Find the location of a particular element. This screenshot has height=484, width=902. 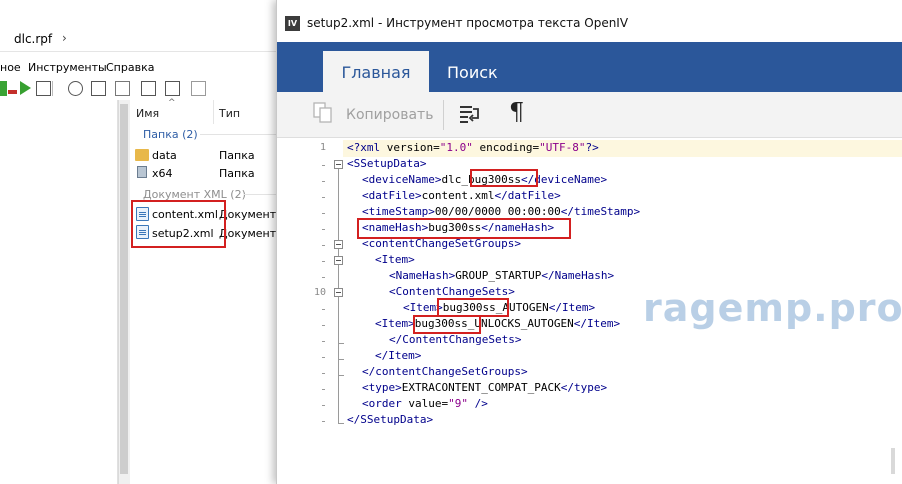

tab-home: Главная is located at coordinates (376, 71).